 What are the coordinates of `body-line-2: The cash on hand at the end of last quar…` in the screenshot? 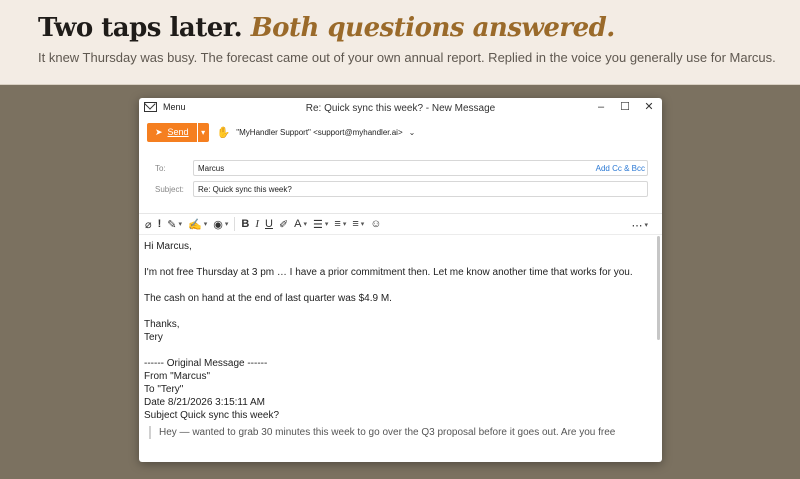 It's located at (268, 298).